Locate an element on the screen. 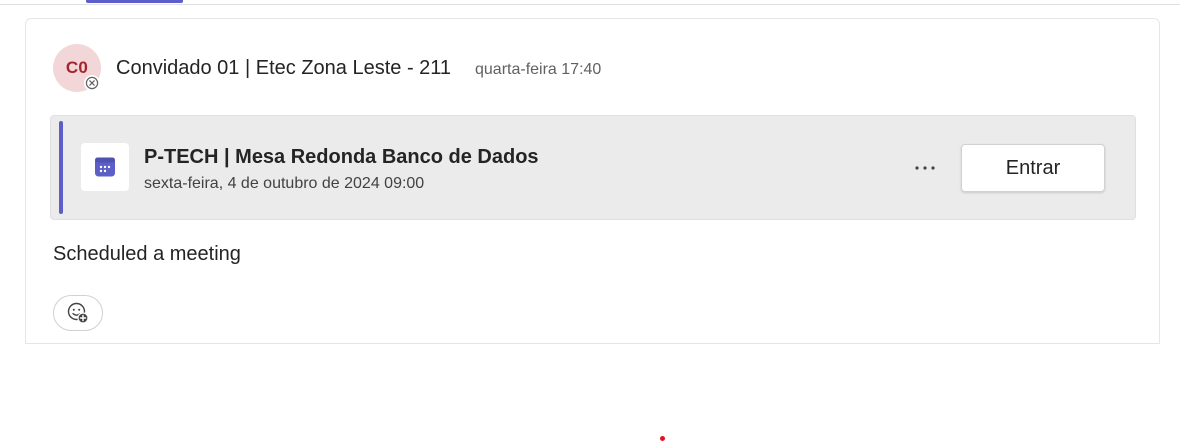 The width and height of the screenshot is (1180, 444). add-reaction-button is located at coordinates (78, 313).